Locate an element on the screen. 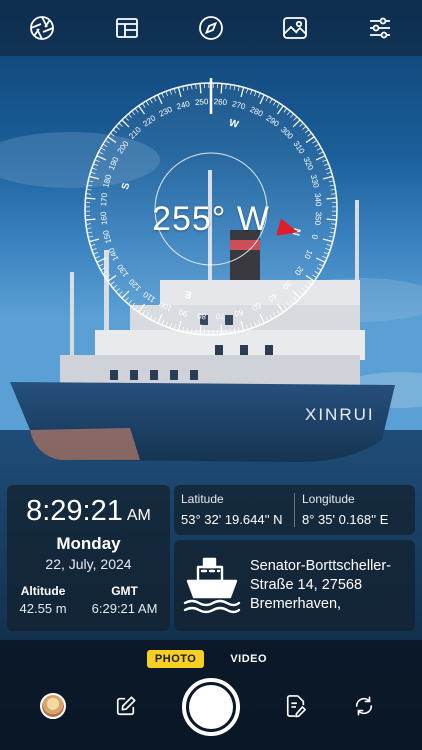 Image resolution: width=422 pixels, height=750 pixels. layout-icon is located at coordinates (127, 28).